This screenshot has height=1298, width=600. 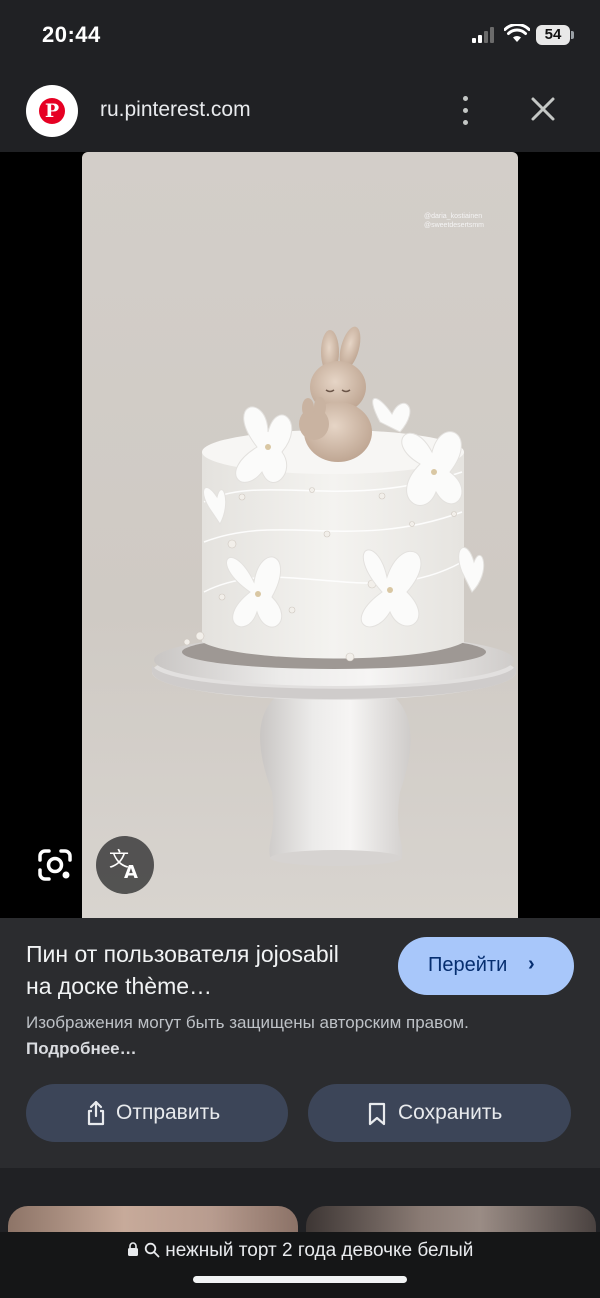 I want to click on save-button-label: Сохранить, so click(x=450, y=1112).